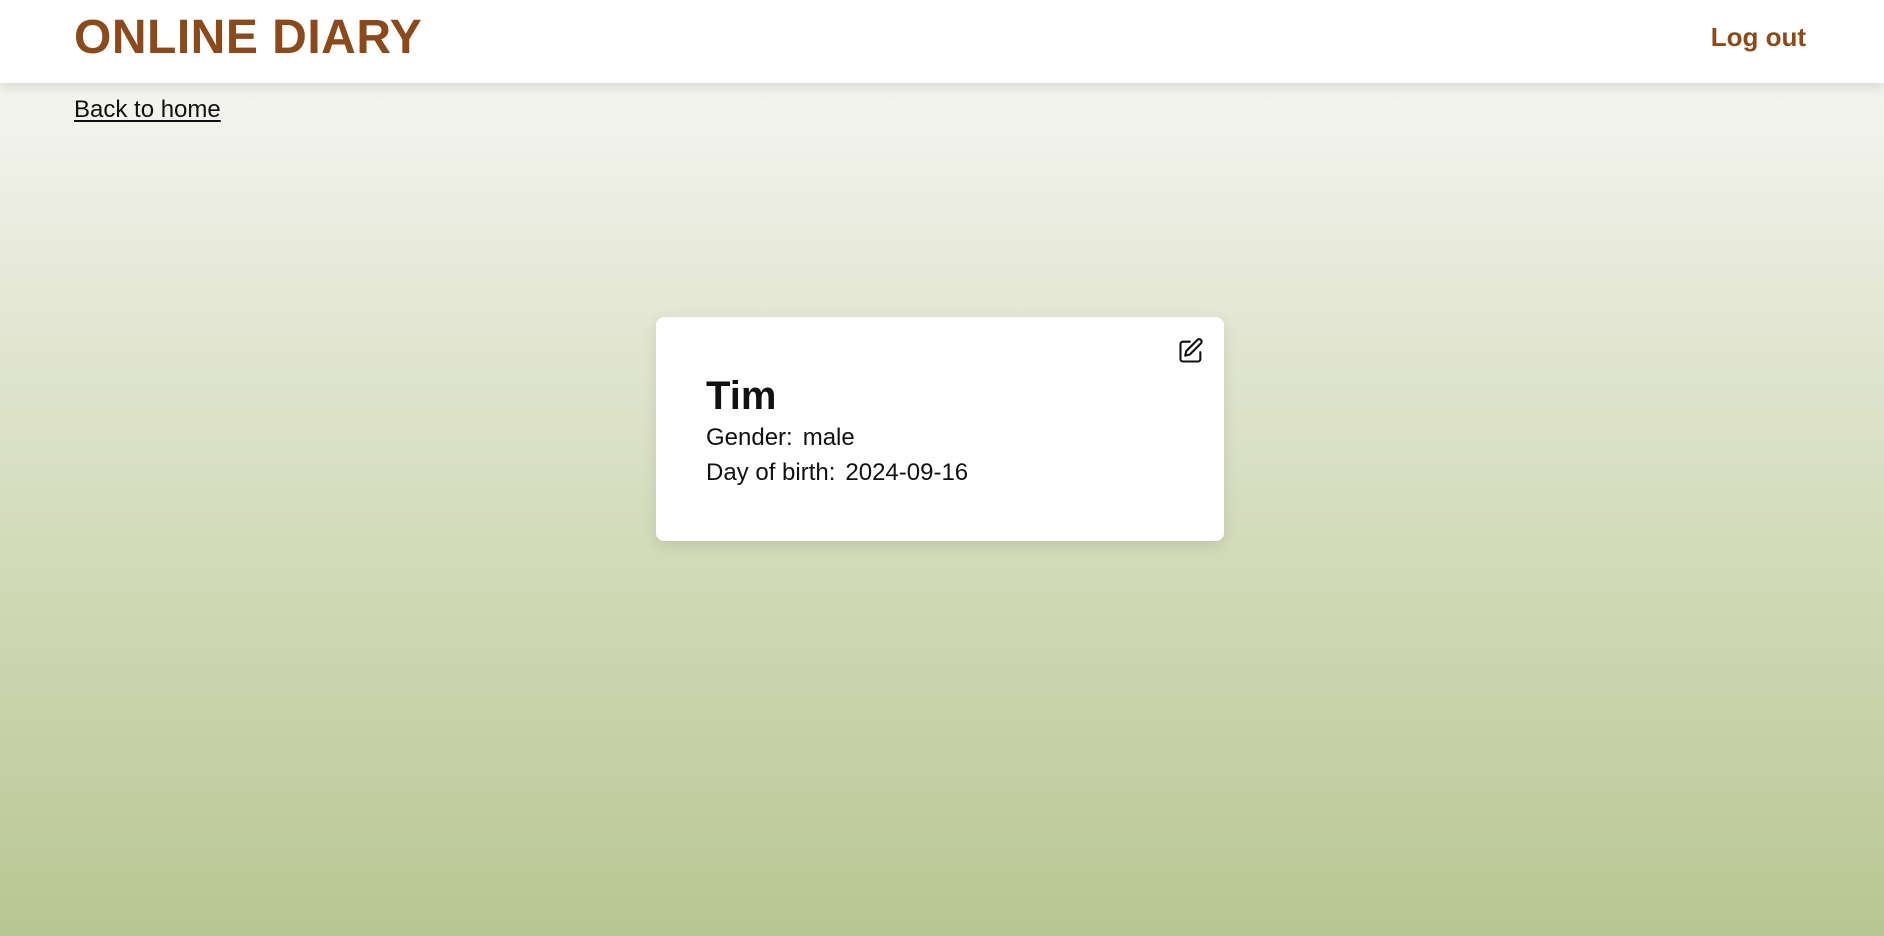 The image size is (1884, 936). What do you see at coordinates (771, 472) in the screenshot?
I see `birthdate-label: Day of birth:` at bounding box center [771, 472].